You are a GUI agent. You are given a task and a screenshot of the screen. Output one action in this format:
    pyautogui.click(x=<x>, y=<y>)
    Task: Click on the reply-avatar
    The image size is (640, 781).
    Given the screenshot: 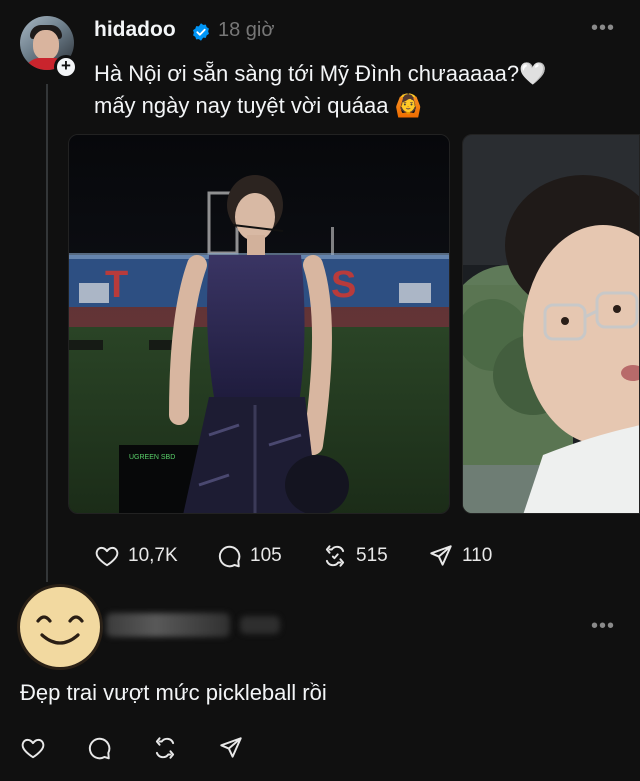 What is the action you would take?
    pyautogui.click(x=60, y=627)
    